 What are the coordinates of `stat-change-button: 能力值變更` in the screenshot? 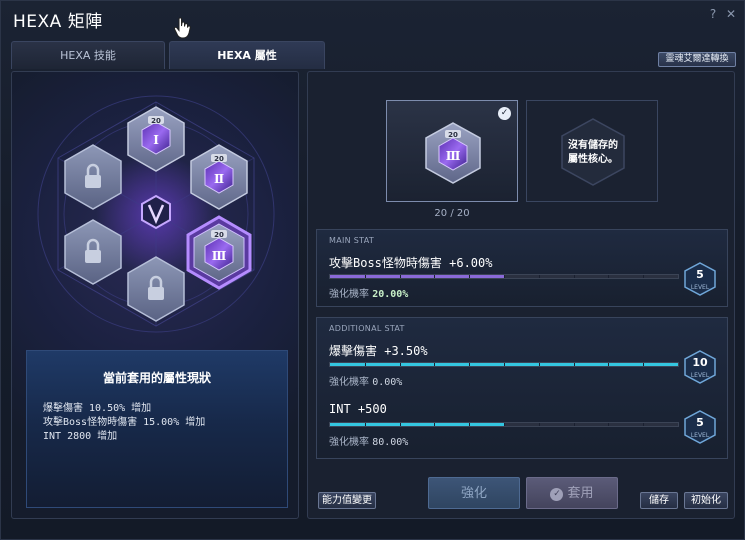 It's located at (347, 500).